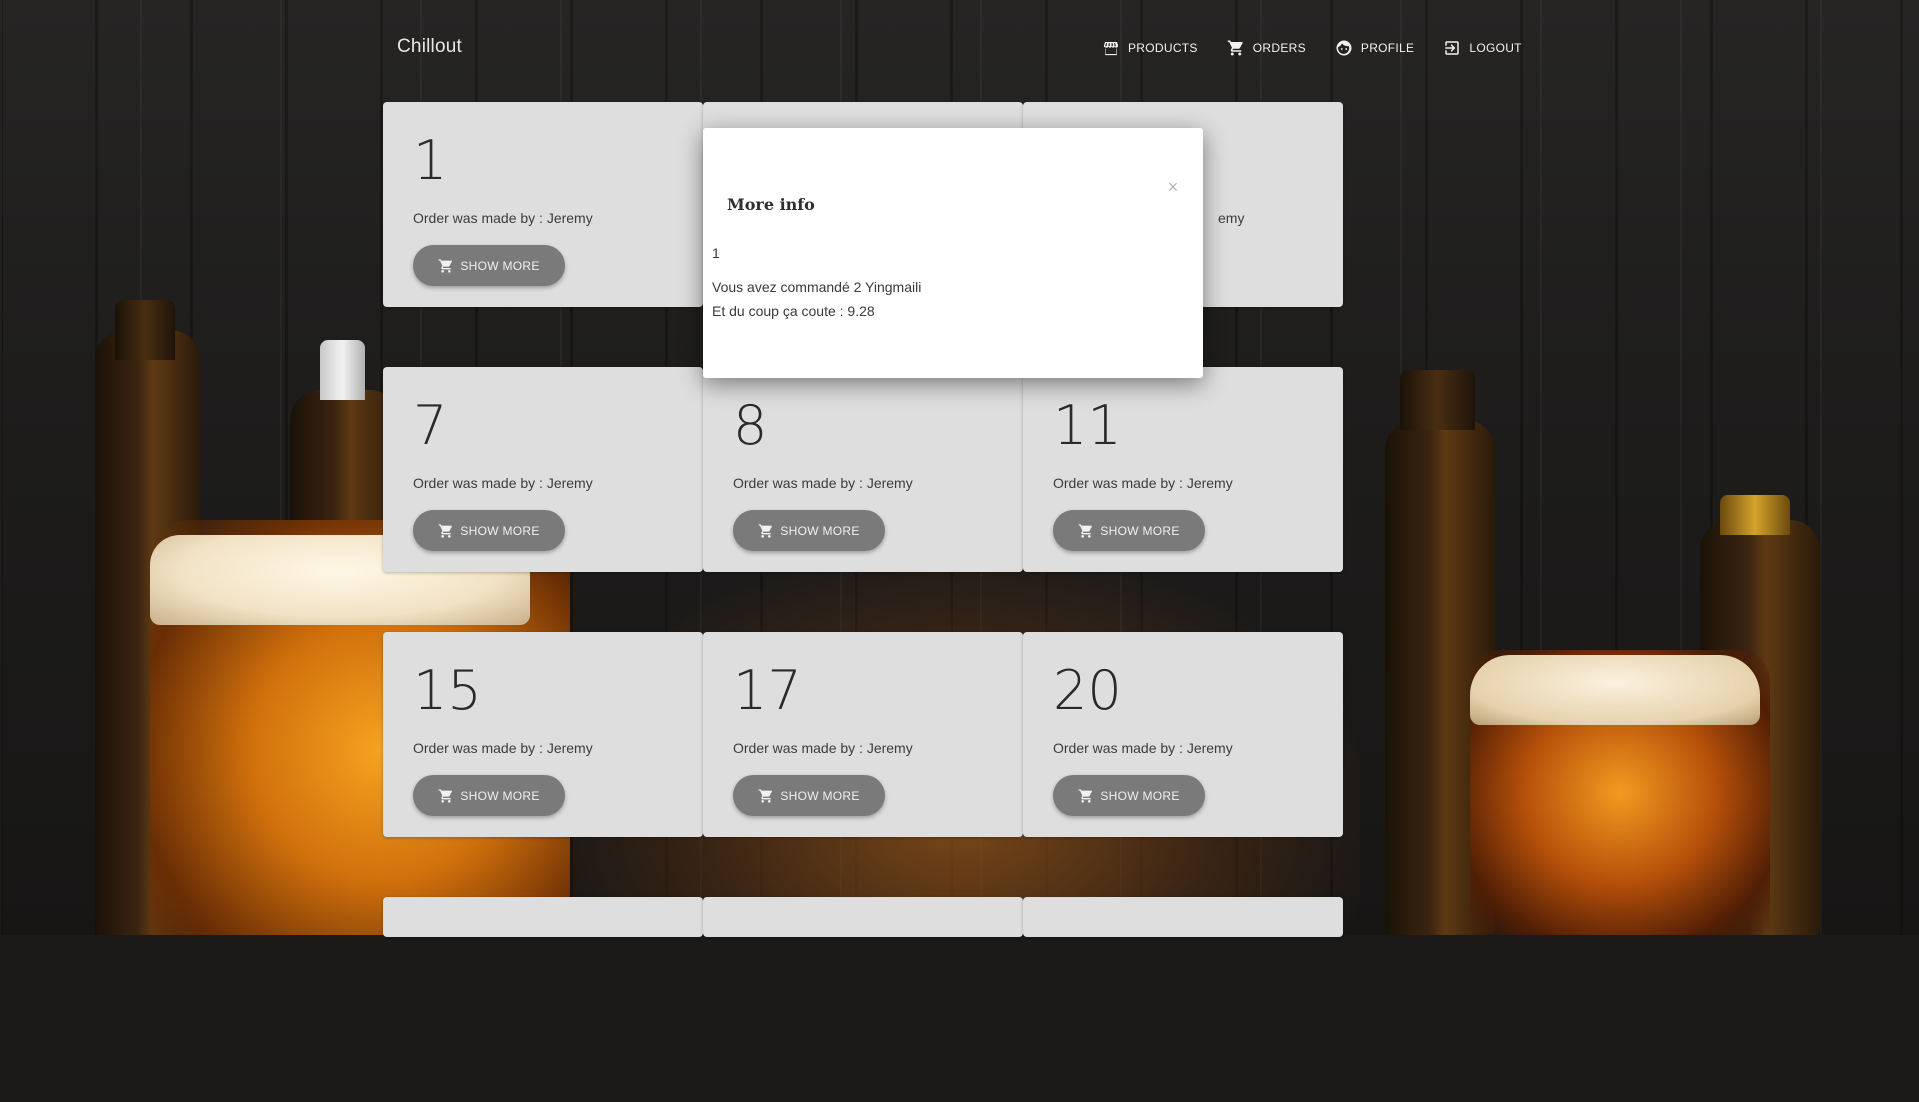 The height and width of the screenshot is (1102, 1919). I want to click on order-number: 8, so click(750, 425).